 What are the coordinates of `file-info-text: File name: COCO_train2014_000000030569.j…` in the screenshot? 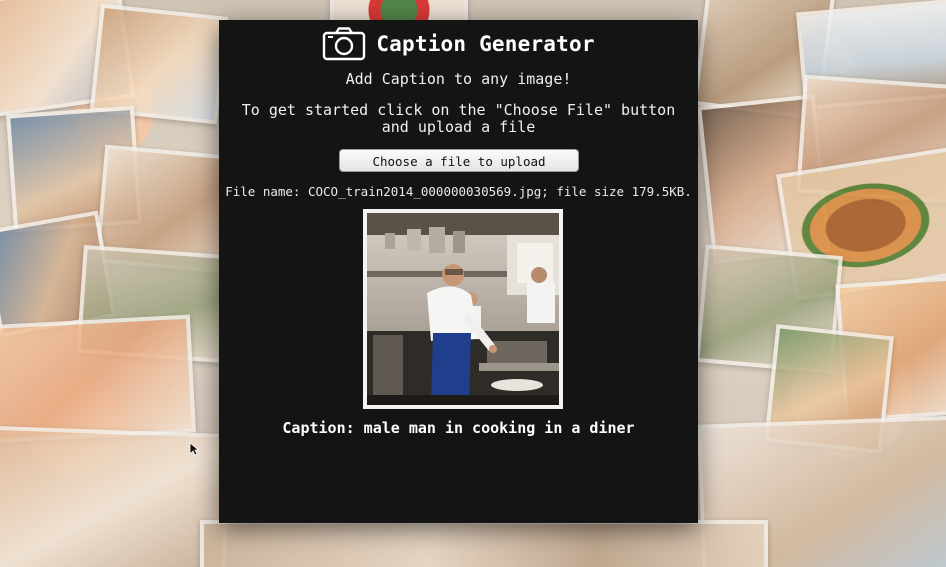 It's located at (458, 191).